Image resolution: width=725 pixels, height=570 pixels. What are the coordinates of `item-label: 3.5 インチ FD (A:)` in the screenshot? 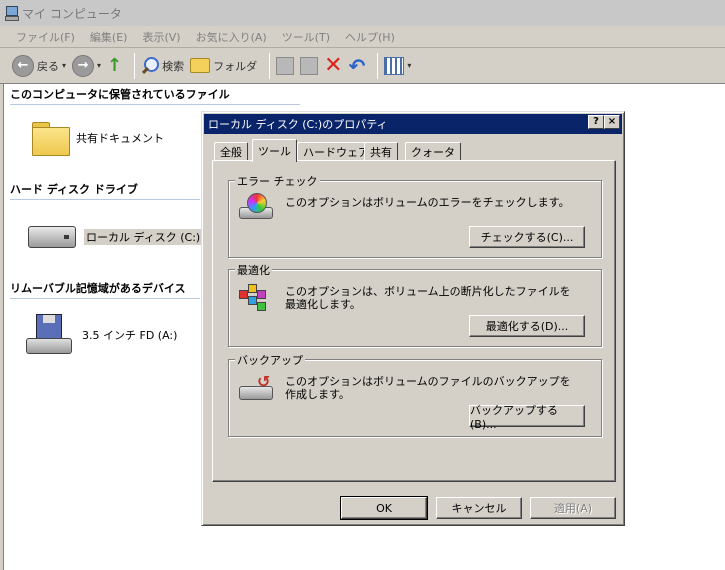 It's located at (130, 335).